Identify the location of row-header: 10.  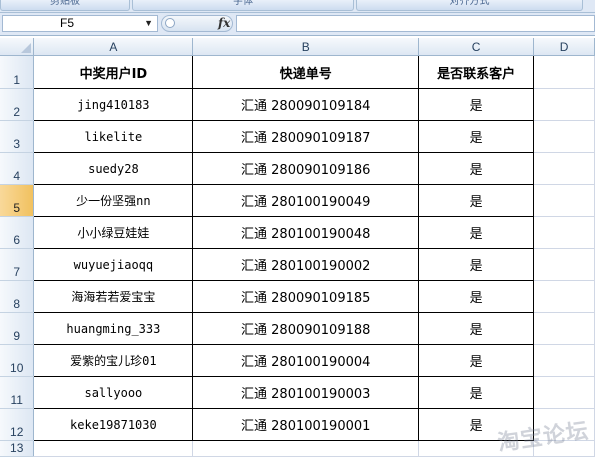
(17, 360).